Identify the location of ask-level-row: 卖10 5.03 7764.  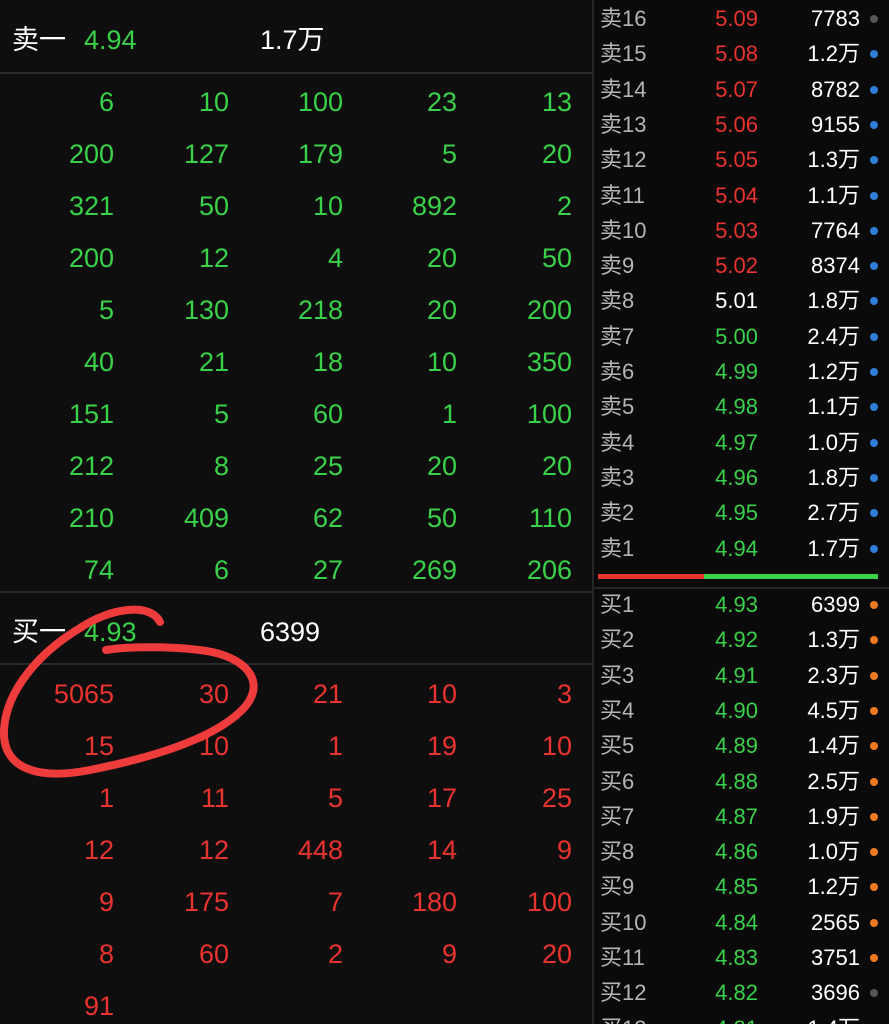
(741, 230).